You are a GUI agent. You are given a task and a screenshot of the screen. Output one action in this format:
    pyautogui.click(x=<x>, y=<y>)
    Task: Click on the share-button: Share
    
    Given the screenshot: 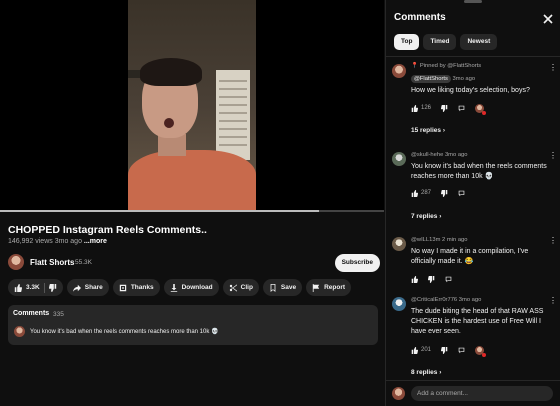 What is the action you would take?
    pyautogui.click(x=87, y=287)
    